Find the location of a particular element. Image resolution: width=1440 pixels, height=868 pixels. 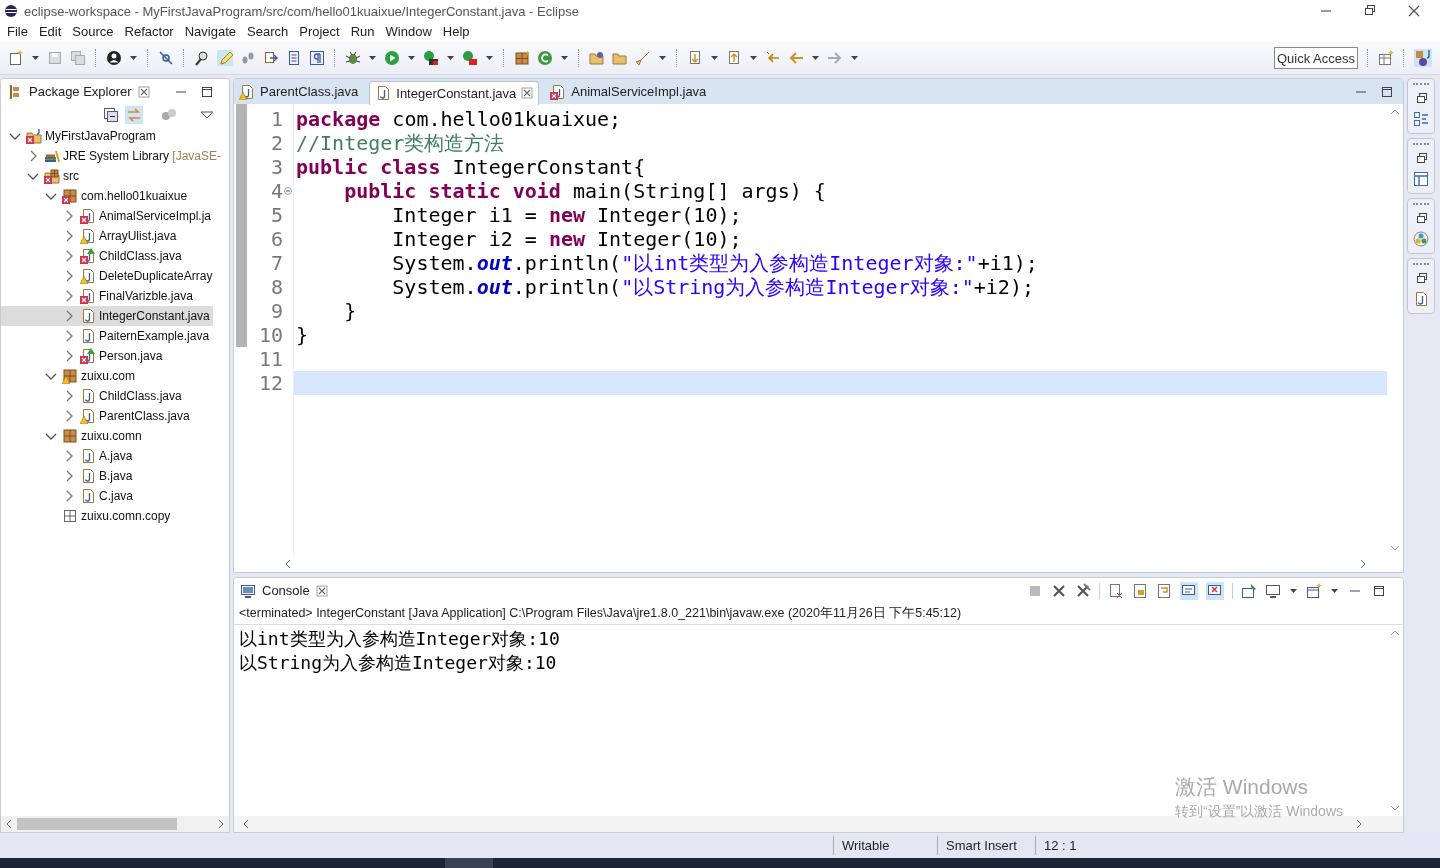

tree-item: ArrayUlist.java is located at coordinates (90, 236).